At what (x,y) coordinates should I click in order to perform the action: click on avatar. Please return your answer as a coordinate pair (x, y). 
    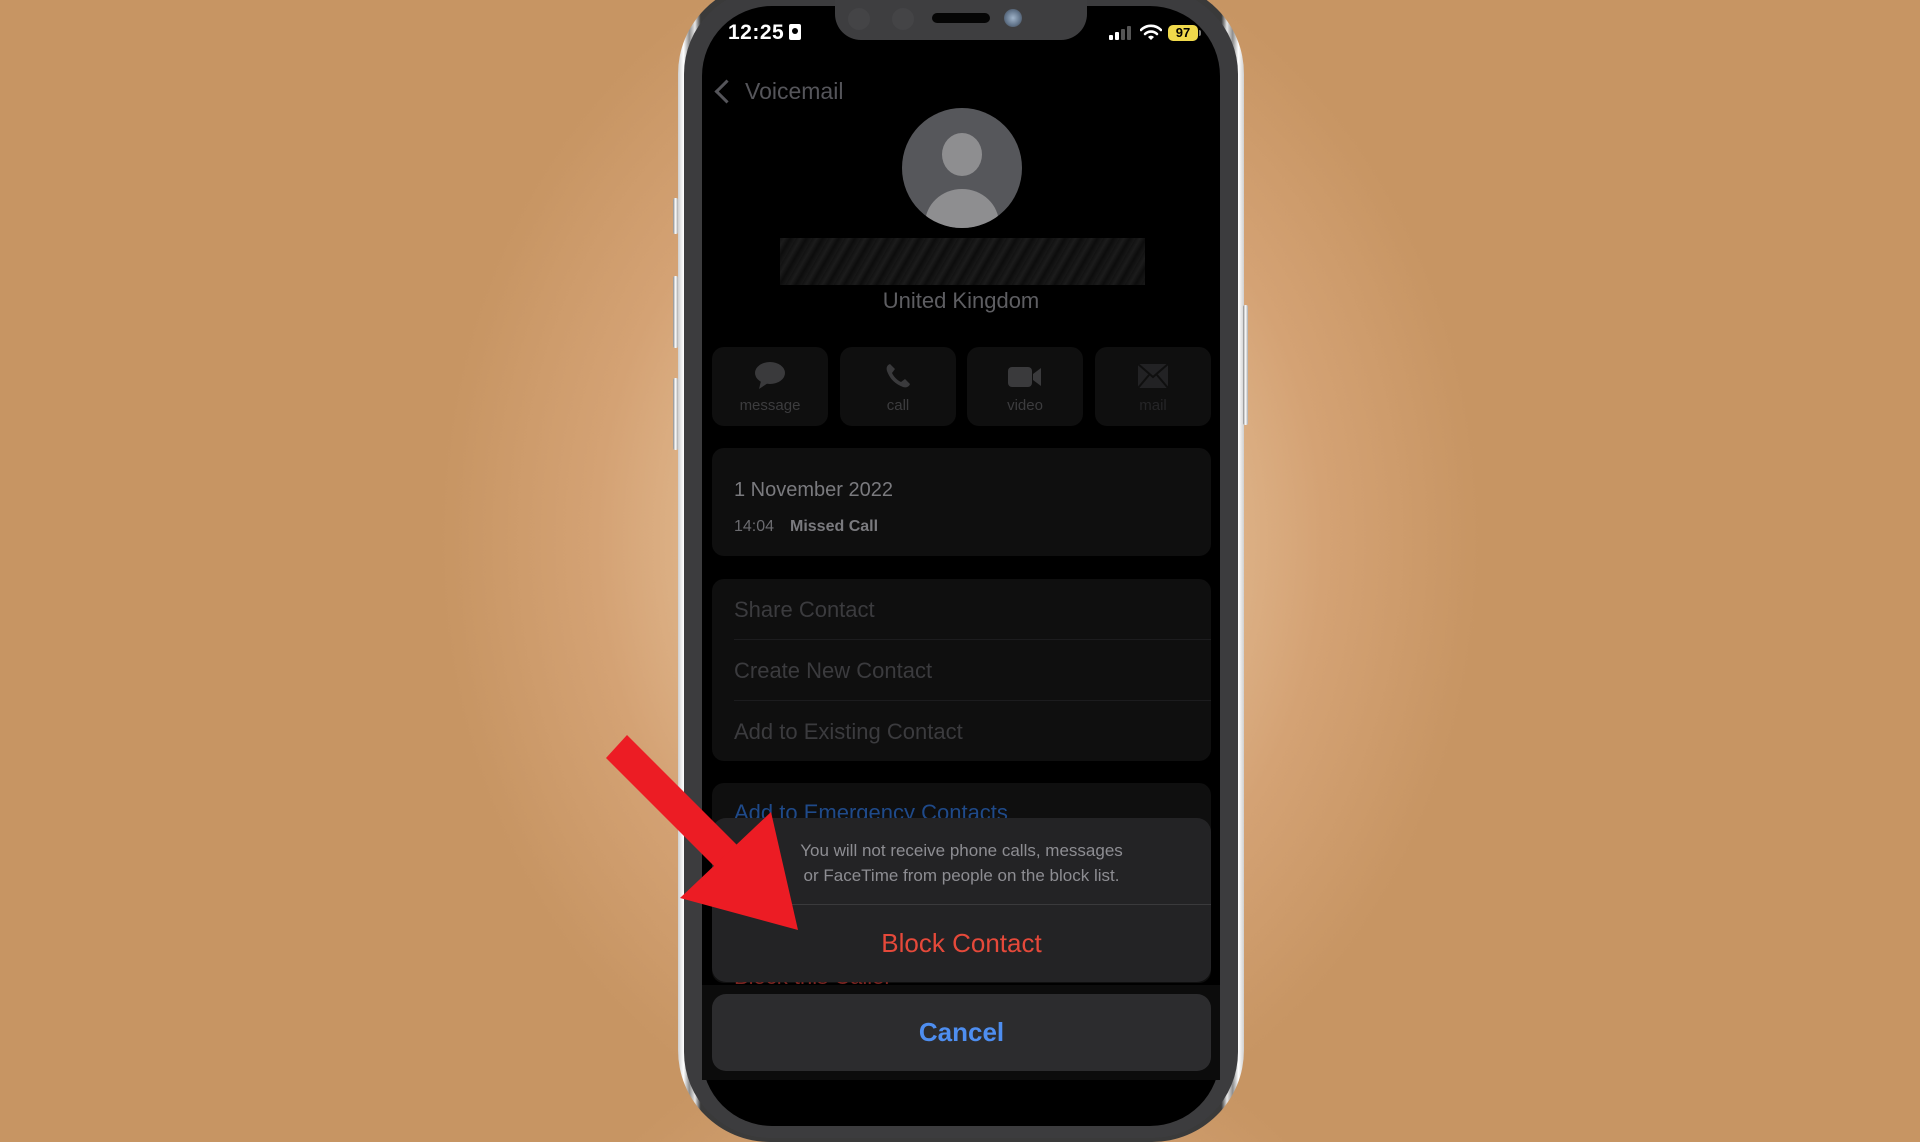
    Looking at the image, I should click on (962, 168).